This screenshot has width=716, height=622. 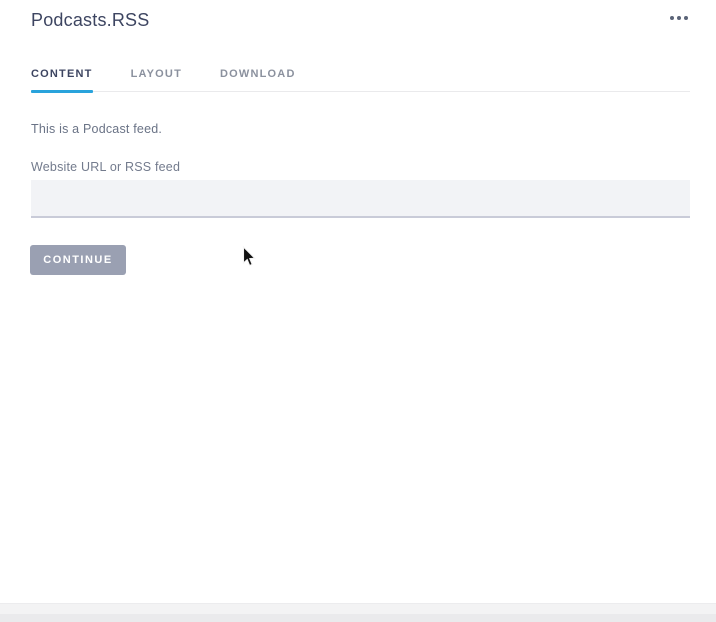 I want to click on website-url-input, so click(x=360, y=199).